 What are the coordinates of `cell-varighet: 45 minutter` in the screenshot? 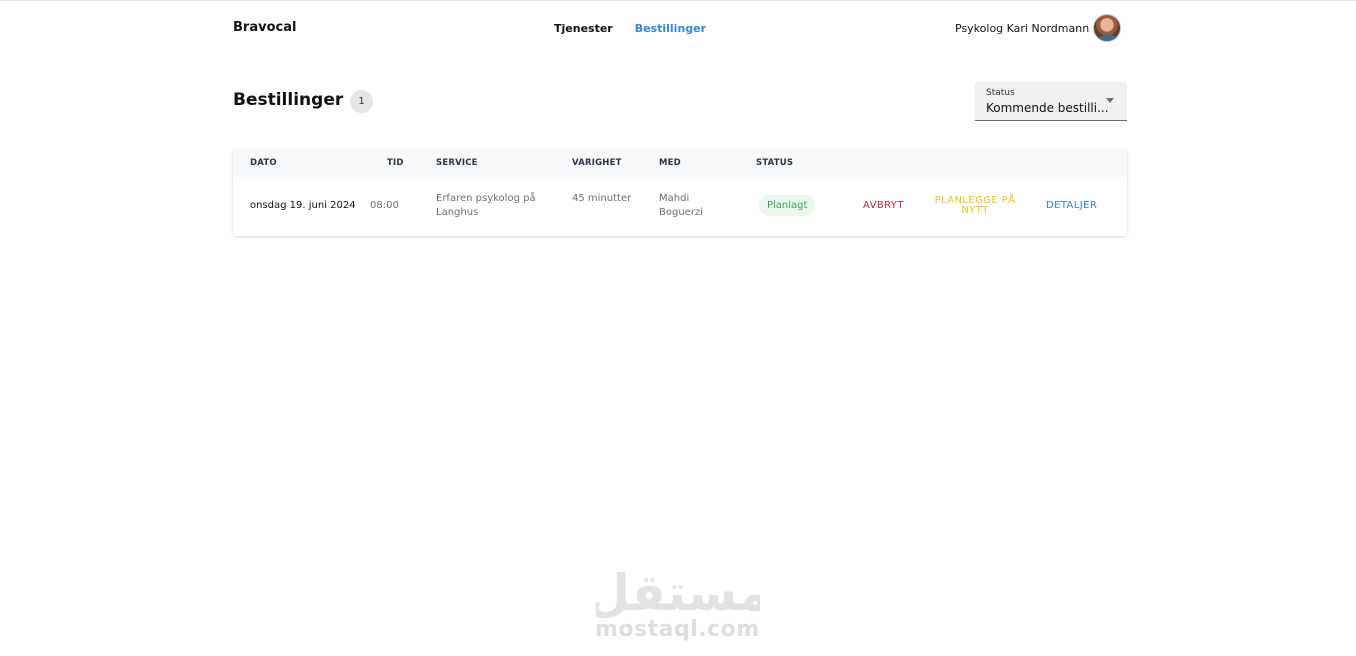 It's located at (602, 198).